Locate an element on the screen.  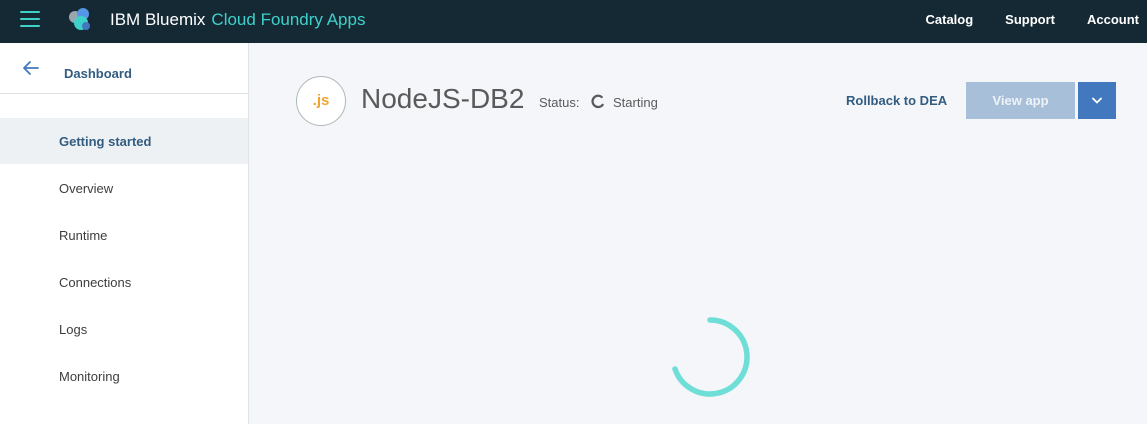
app-title: NodeJS-DB2 is located at coordinates (443, 98).